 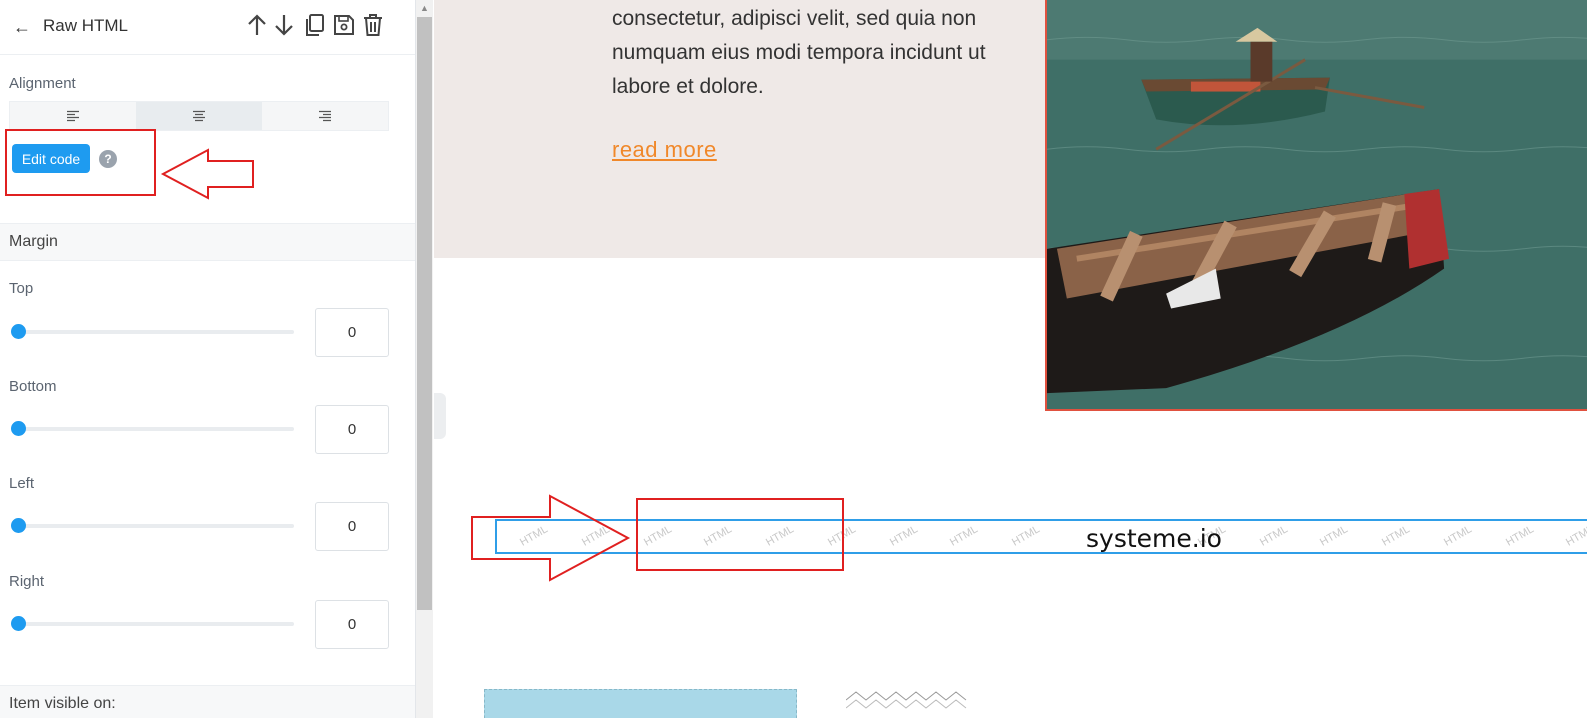 I want to click on align-right-button, so click(x=325, y=116).